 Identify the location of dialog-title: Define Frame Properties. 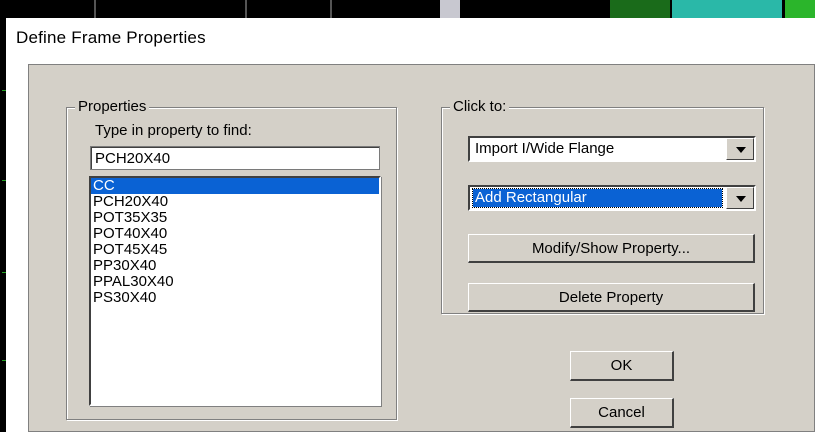
(111, 37).